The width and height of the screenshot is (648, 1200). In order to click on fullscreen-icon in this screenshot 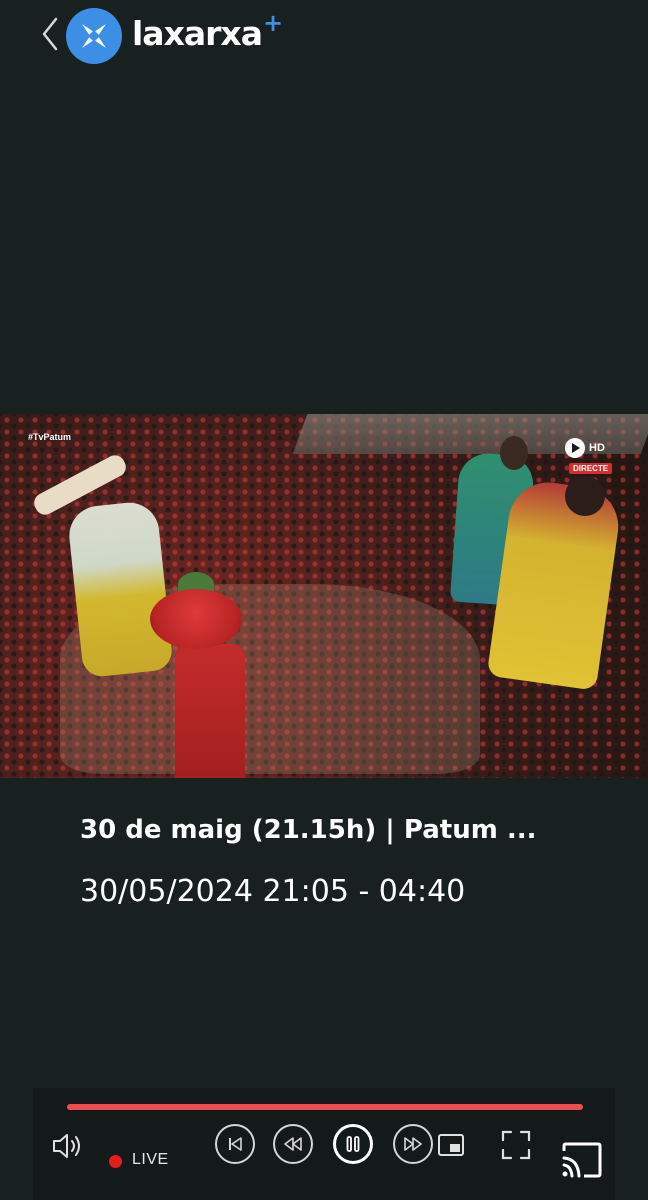, I will do `click(516, 1145)`.